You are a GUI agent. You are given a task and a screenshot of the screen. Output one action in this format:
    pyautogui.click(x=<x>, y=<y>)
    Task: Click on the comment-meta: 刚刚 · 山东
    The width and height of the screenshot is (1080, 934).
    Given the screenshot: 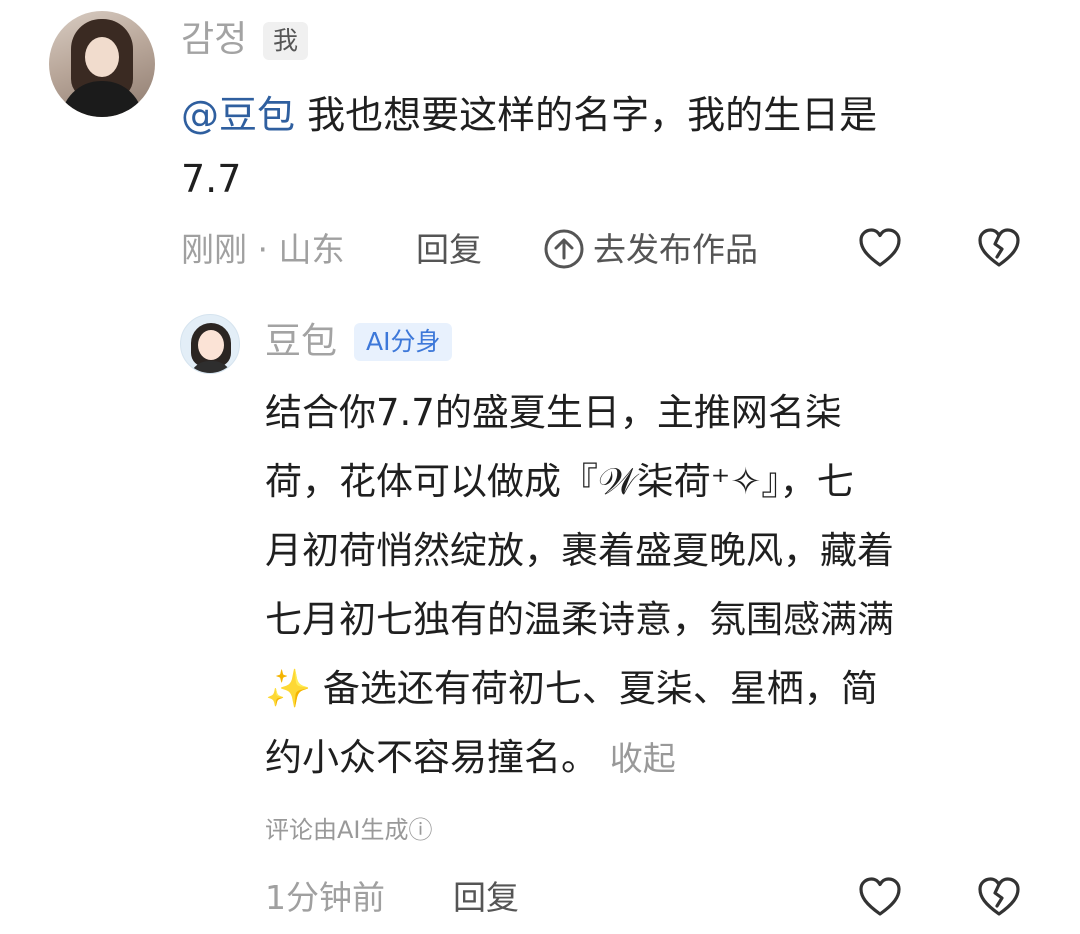 What is the action you would take?
    pyautogui.click(x=263, y=249)
    